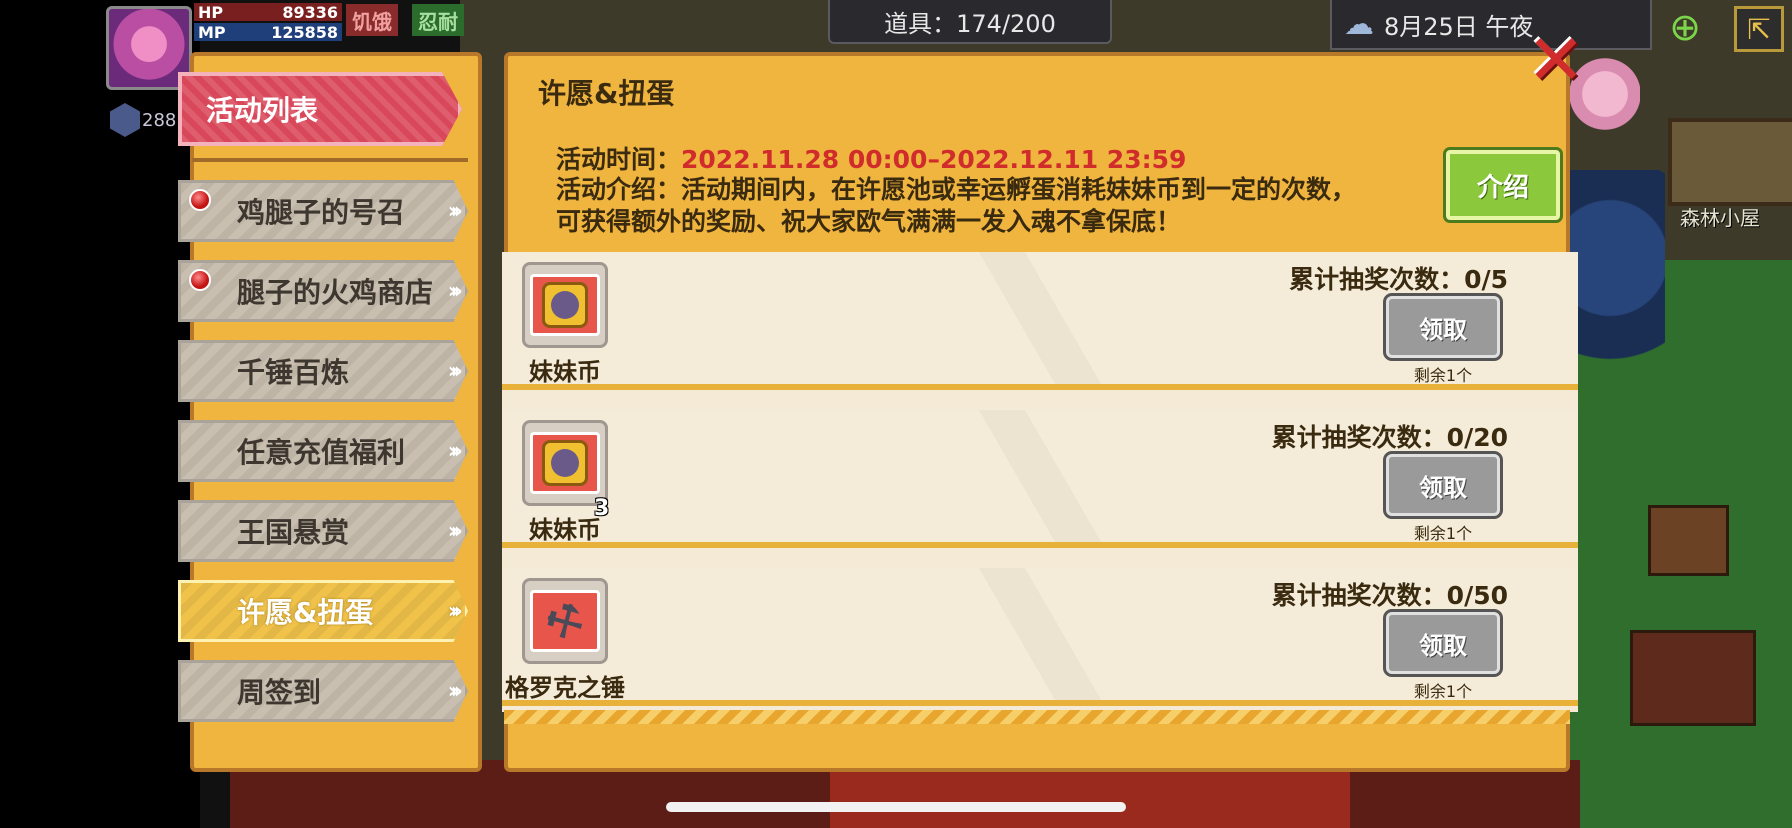 The height and width of the screenshot is (828, 1792). I want to click on item-frame: ⚒, so click(565, 621).